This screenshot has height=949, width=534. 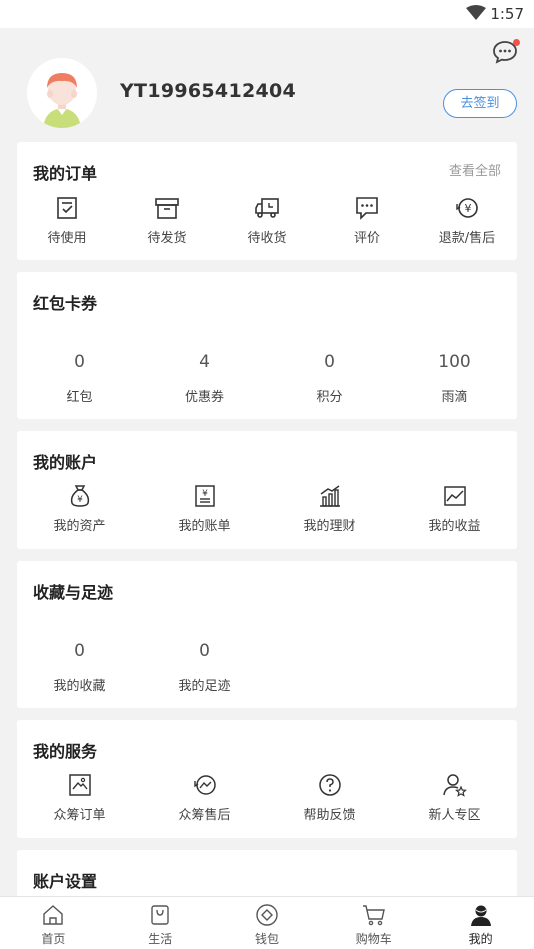 I want to click on favorites-card: 收藏与足迹 0 我的收藏 0 我的足迹, so click(x=267, y=634).